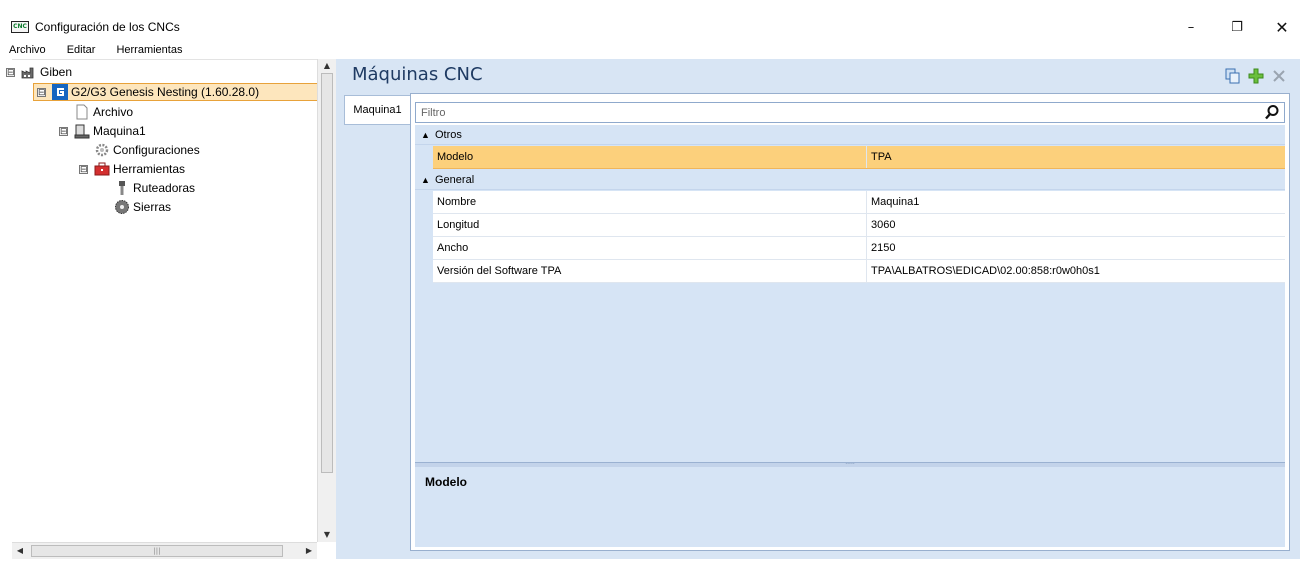  Describe the element at coordinates (1272, 112) in the screenshot. I see `search-icon` at that location.